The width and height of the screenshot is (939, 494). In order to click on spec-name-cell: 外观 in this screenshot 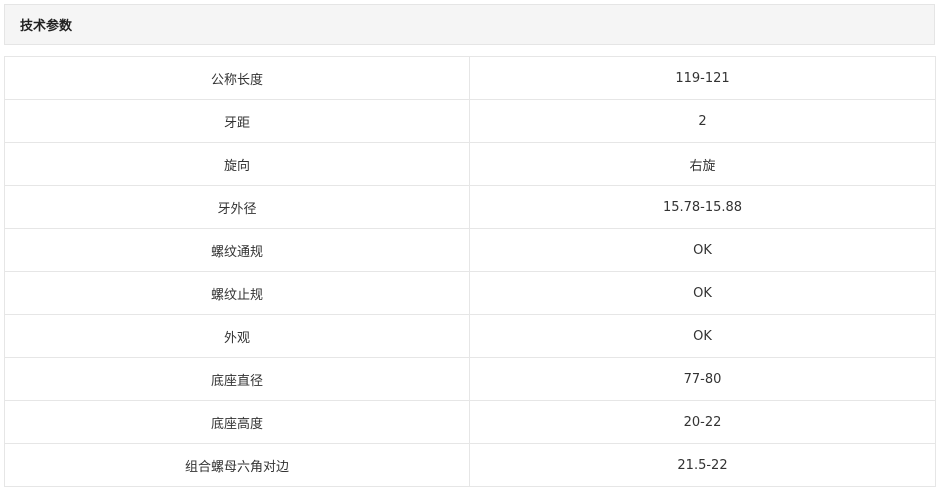, I will do `click(237, 336)`.